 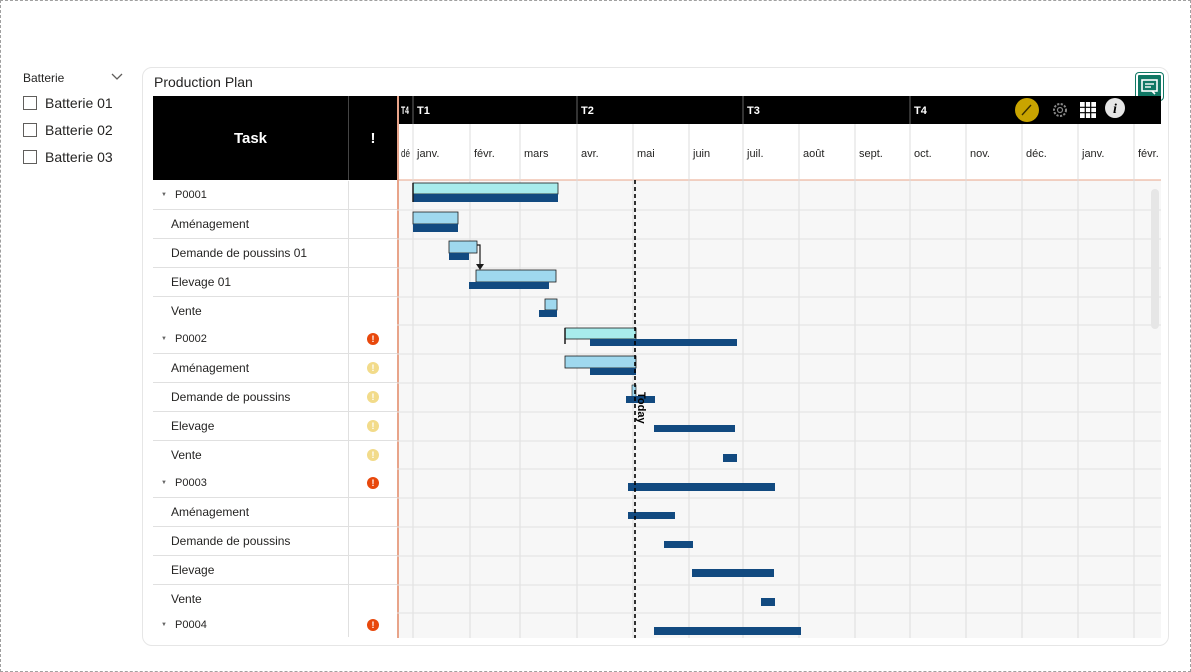 What do you see at coordinates (275, 483) in the screenshot?
I see `task-row: ▼ P0003 !` at bounding box center [275, 483].